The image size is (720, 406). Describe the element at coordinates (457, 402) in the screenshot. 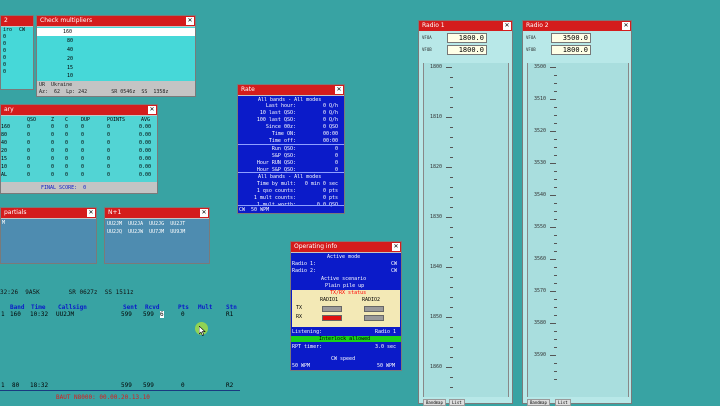

I see `radio1-tab-list: List` at that location.